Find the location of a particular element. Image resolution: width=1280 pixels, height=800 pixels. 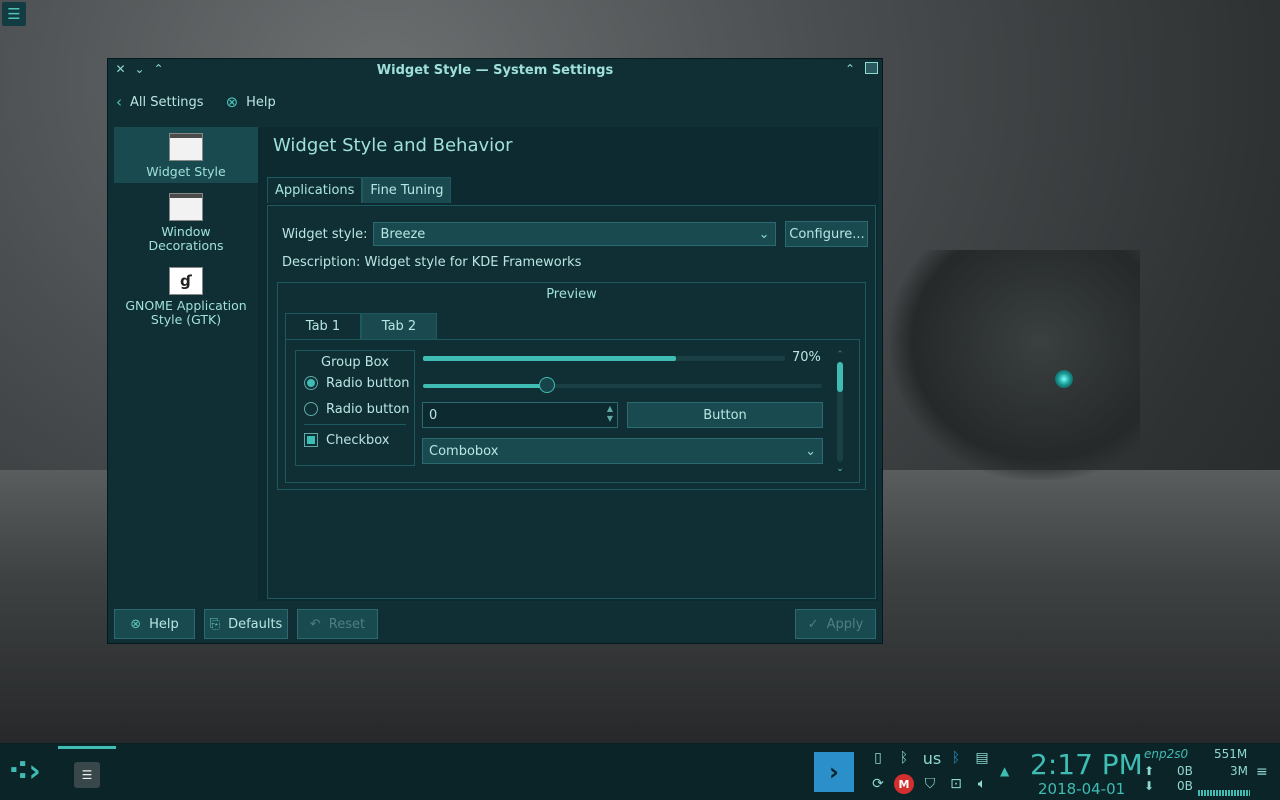

keyboard-layout: us is located at coordinates (932, 758).